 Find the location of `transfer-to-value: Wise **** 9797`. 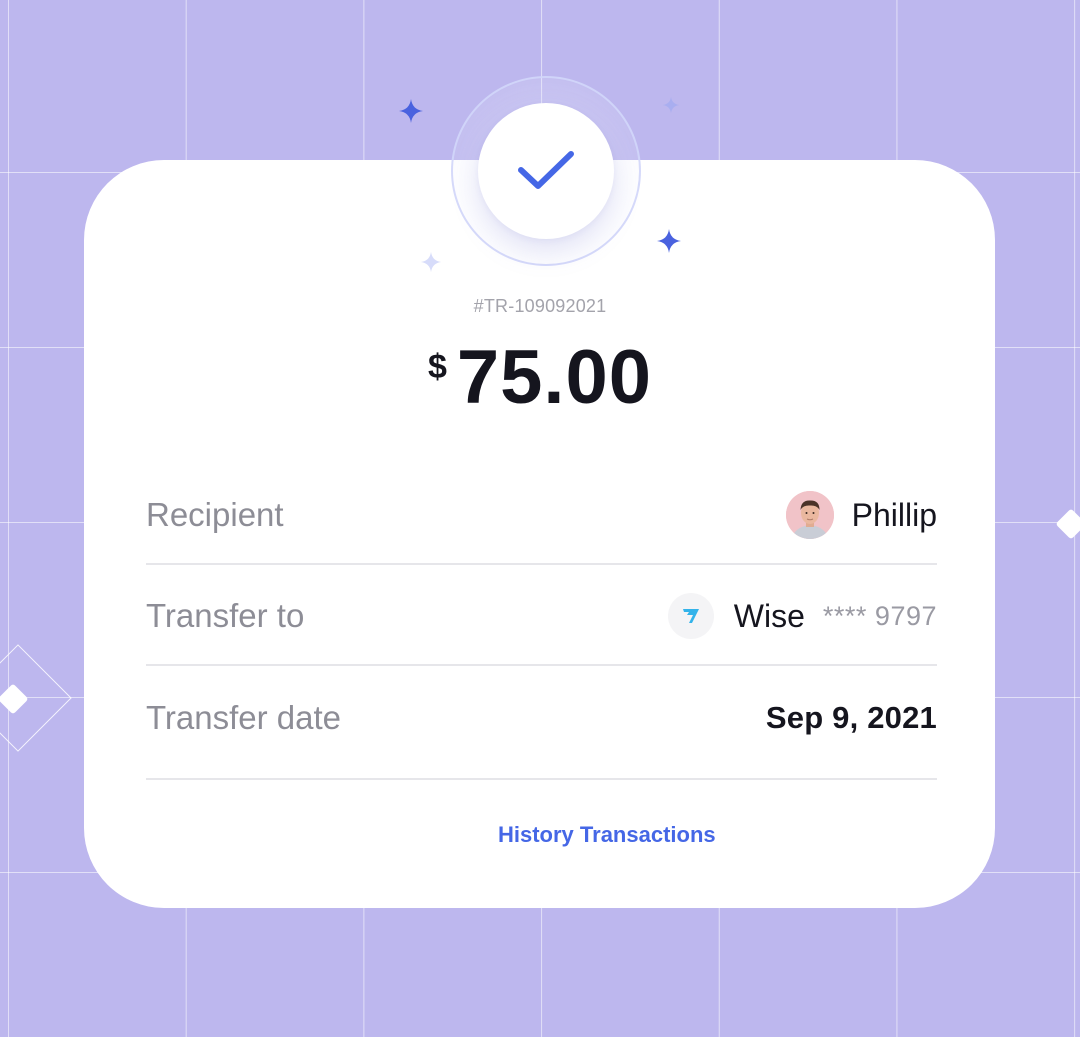

transfer-to-value: Wise **** 9797 is located at coordinates (802, 616).